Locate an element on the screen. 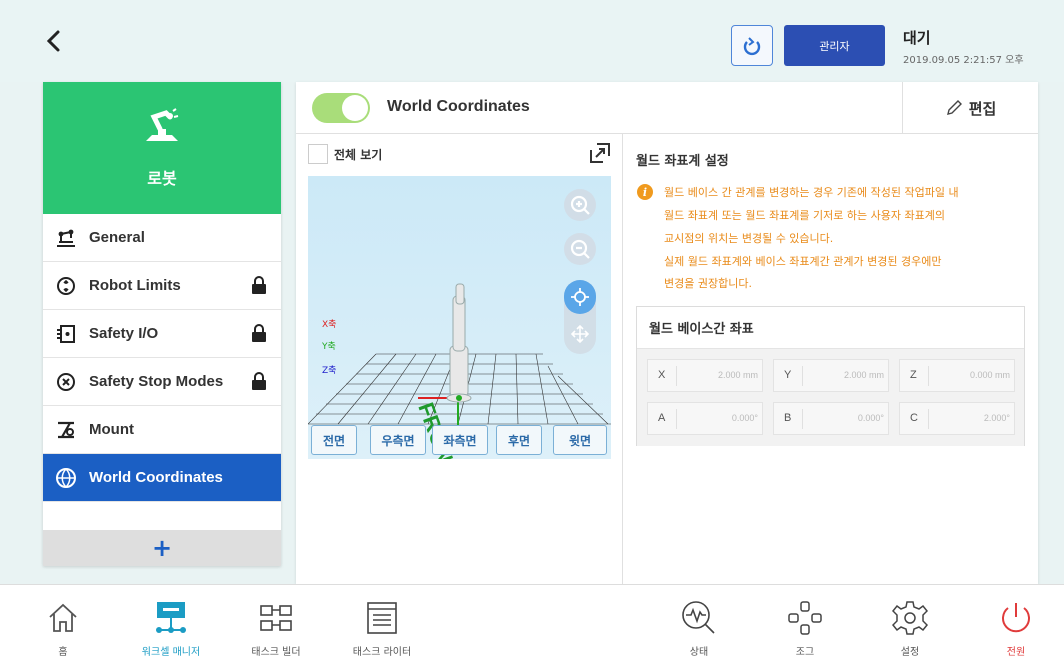 The width and height of the screenshot is (1064, 665). field-a: A 0.000° is located at coordinates (705, 418).